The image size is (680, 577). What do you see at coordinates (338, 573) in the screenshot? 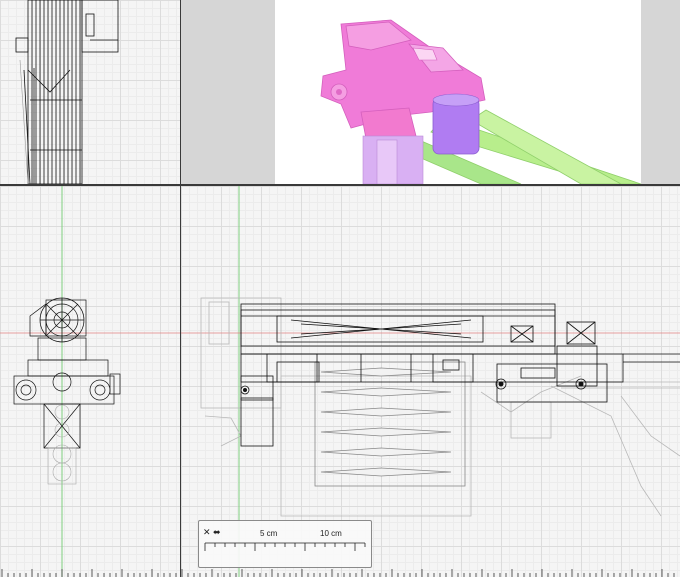
I see `bottom-ruler` at bounding box center [338, 573].